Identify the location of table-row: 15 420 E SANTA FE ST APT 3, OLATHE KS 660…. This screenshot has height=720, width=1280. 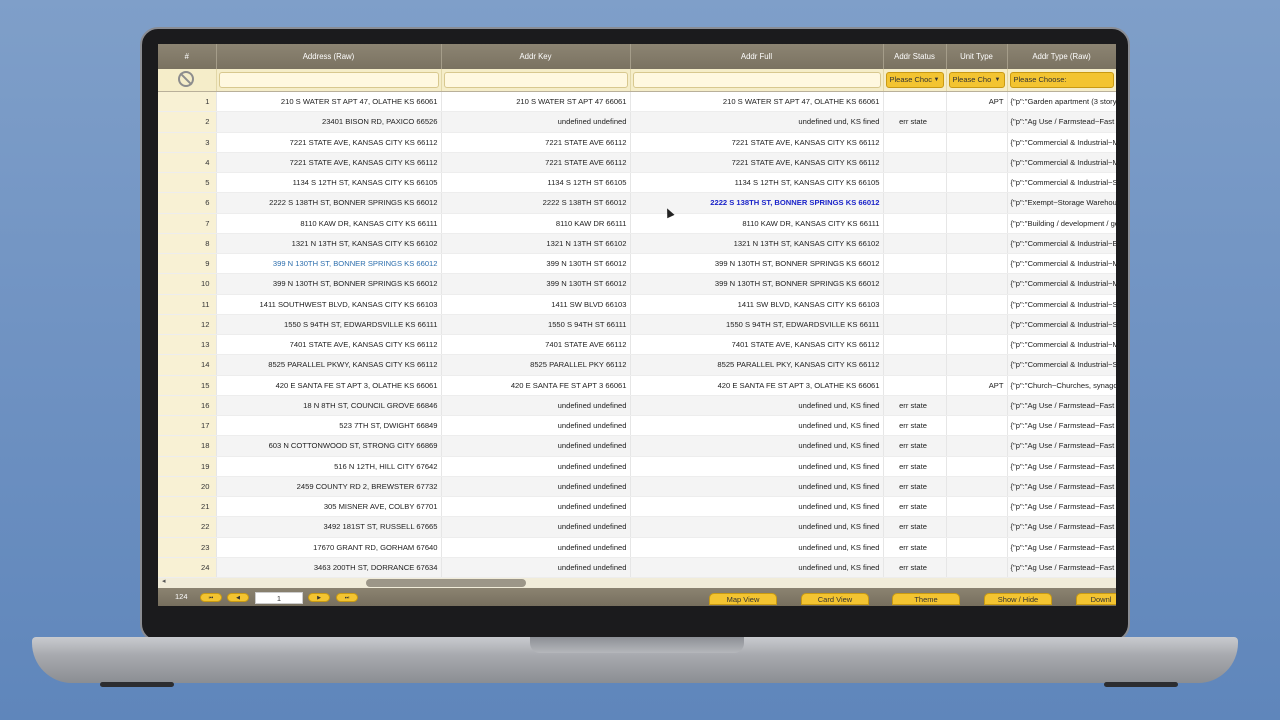
(637, 385).